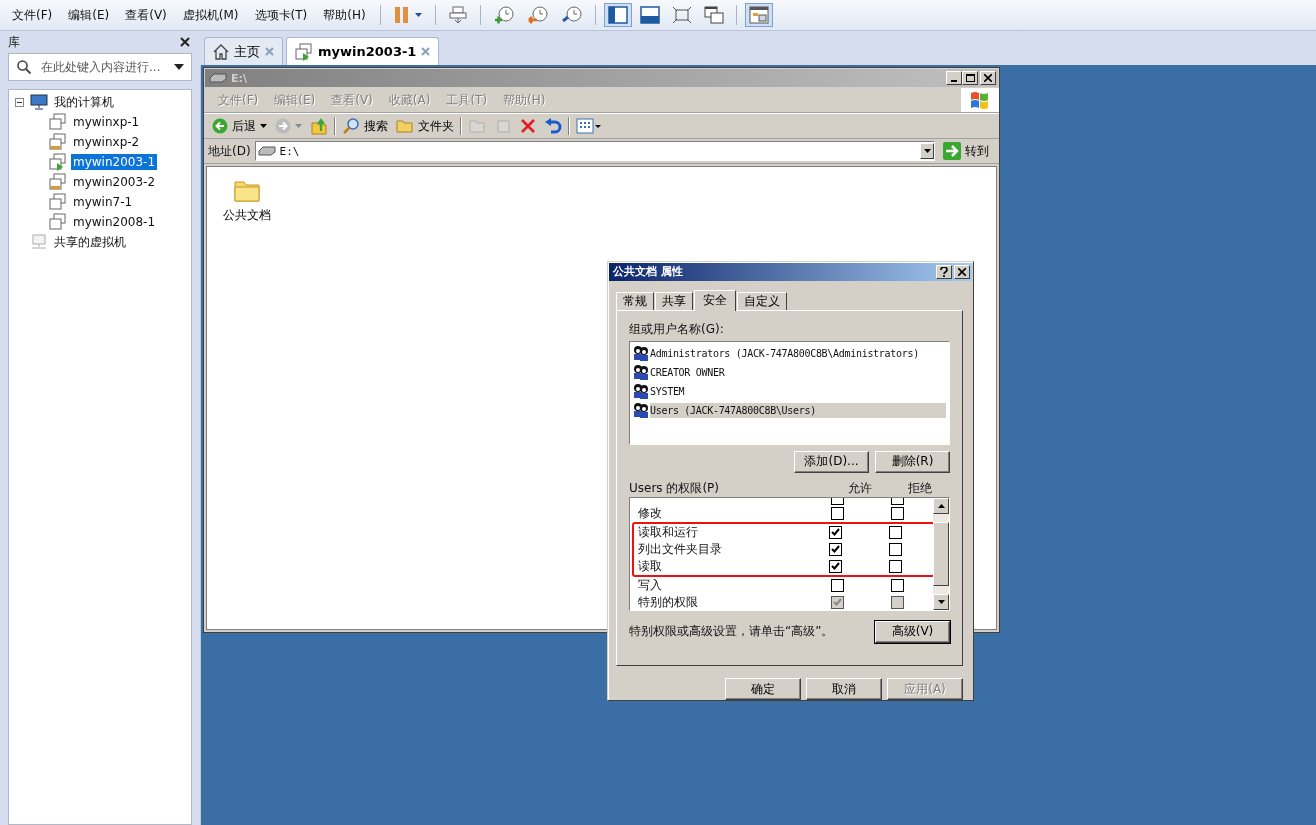  I want to click on dialog-button: 确定, so click(763, 689).